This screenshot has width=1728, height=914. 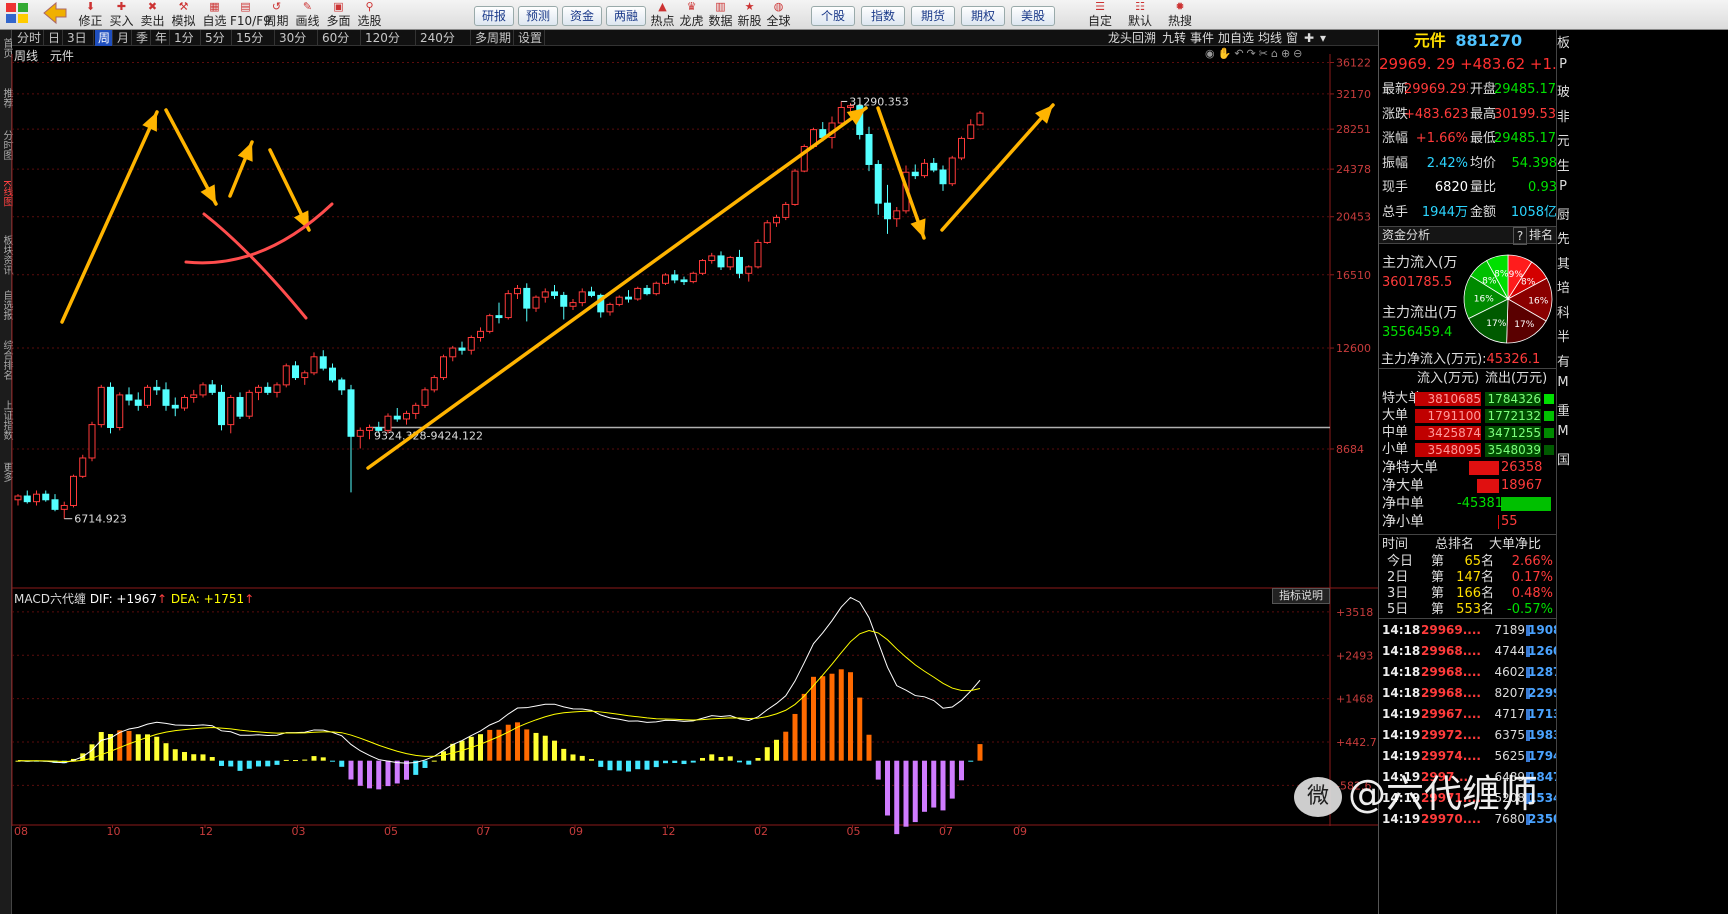 What do you see at coordinates (1563, 335) in the screenshot?
I see `far-right-item: 半` at bounding box center [1563, 335].